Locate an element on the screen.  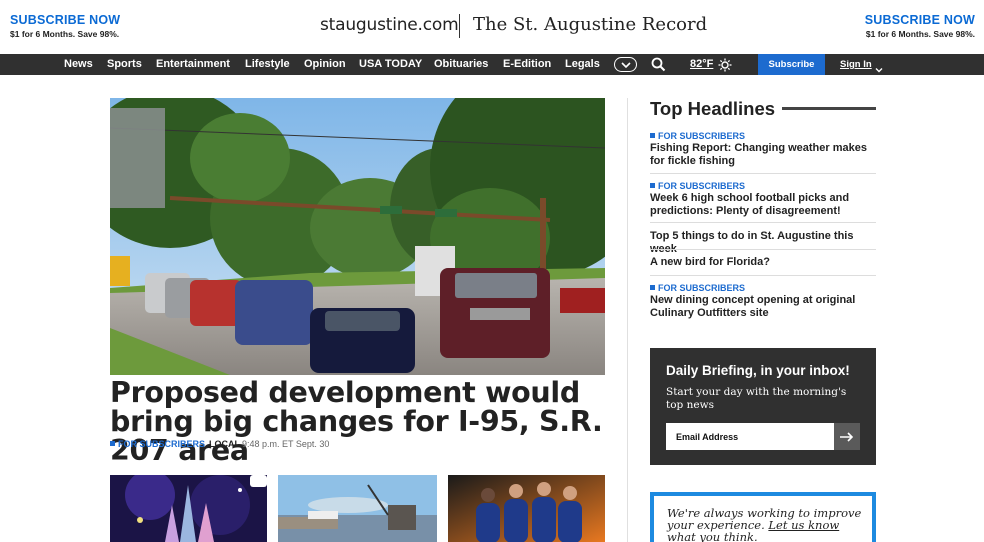
subscribe-promo-left: SUBSCRIBE NOW $1 for 6 Months. Save 98%. is located at coordinates (65, 26).